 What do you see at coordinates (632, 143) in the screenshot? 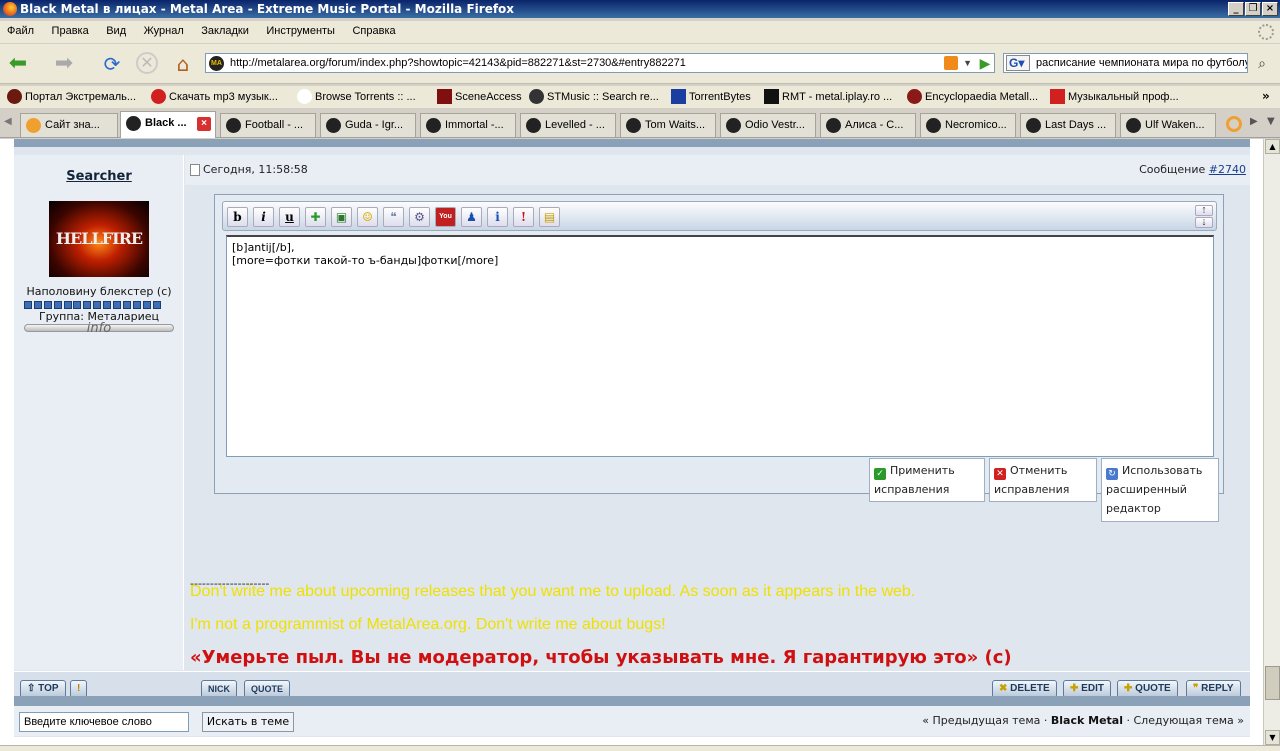
I see `post-divider` at bounding box center [632, 143].